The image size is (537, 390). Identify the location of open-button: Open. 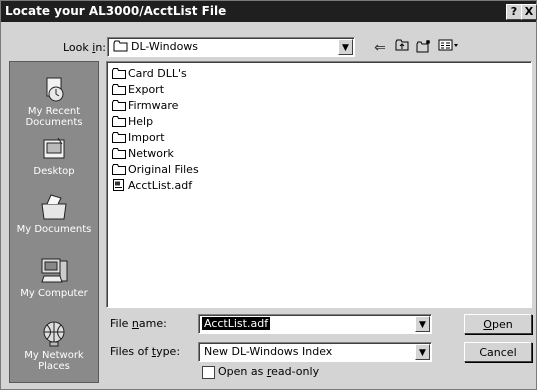
(498, 324).